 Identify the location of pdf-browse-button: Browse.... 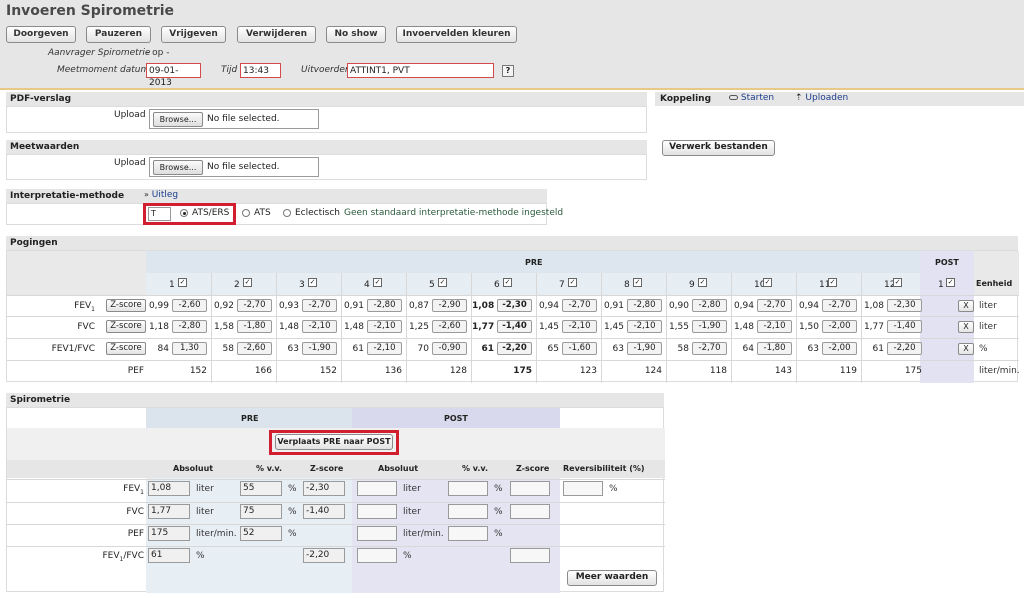
(178, 119).